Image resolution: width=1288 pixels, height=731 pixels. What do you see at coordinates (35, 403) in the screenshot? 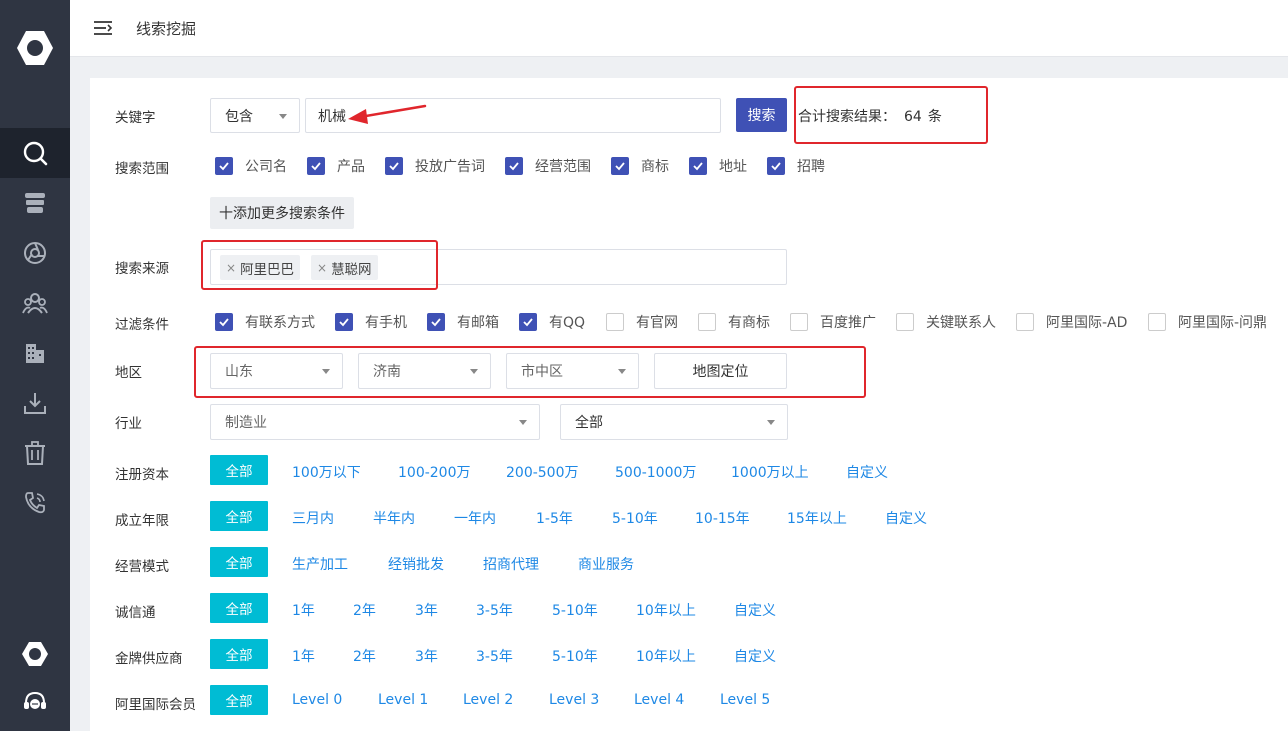
I see `nav-download` at bounding box center [35, 403].